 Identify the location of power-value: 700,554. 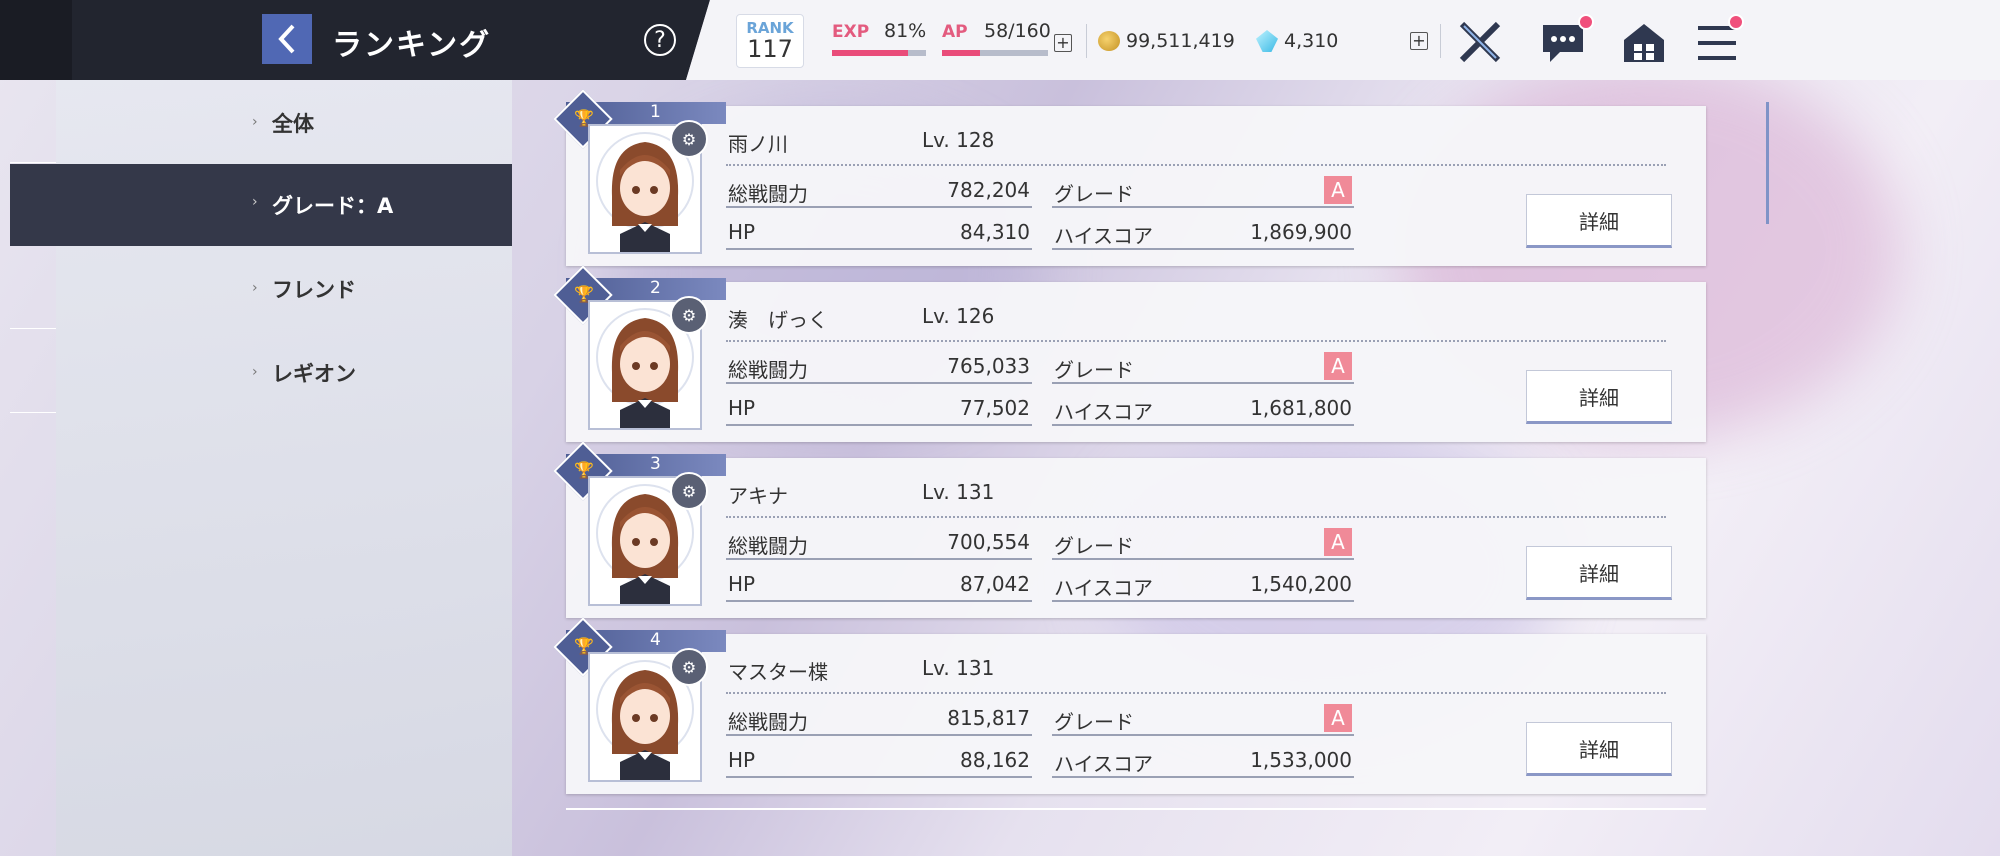
(988, 542).